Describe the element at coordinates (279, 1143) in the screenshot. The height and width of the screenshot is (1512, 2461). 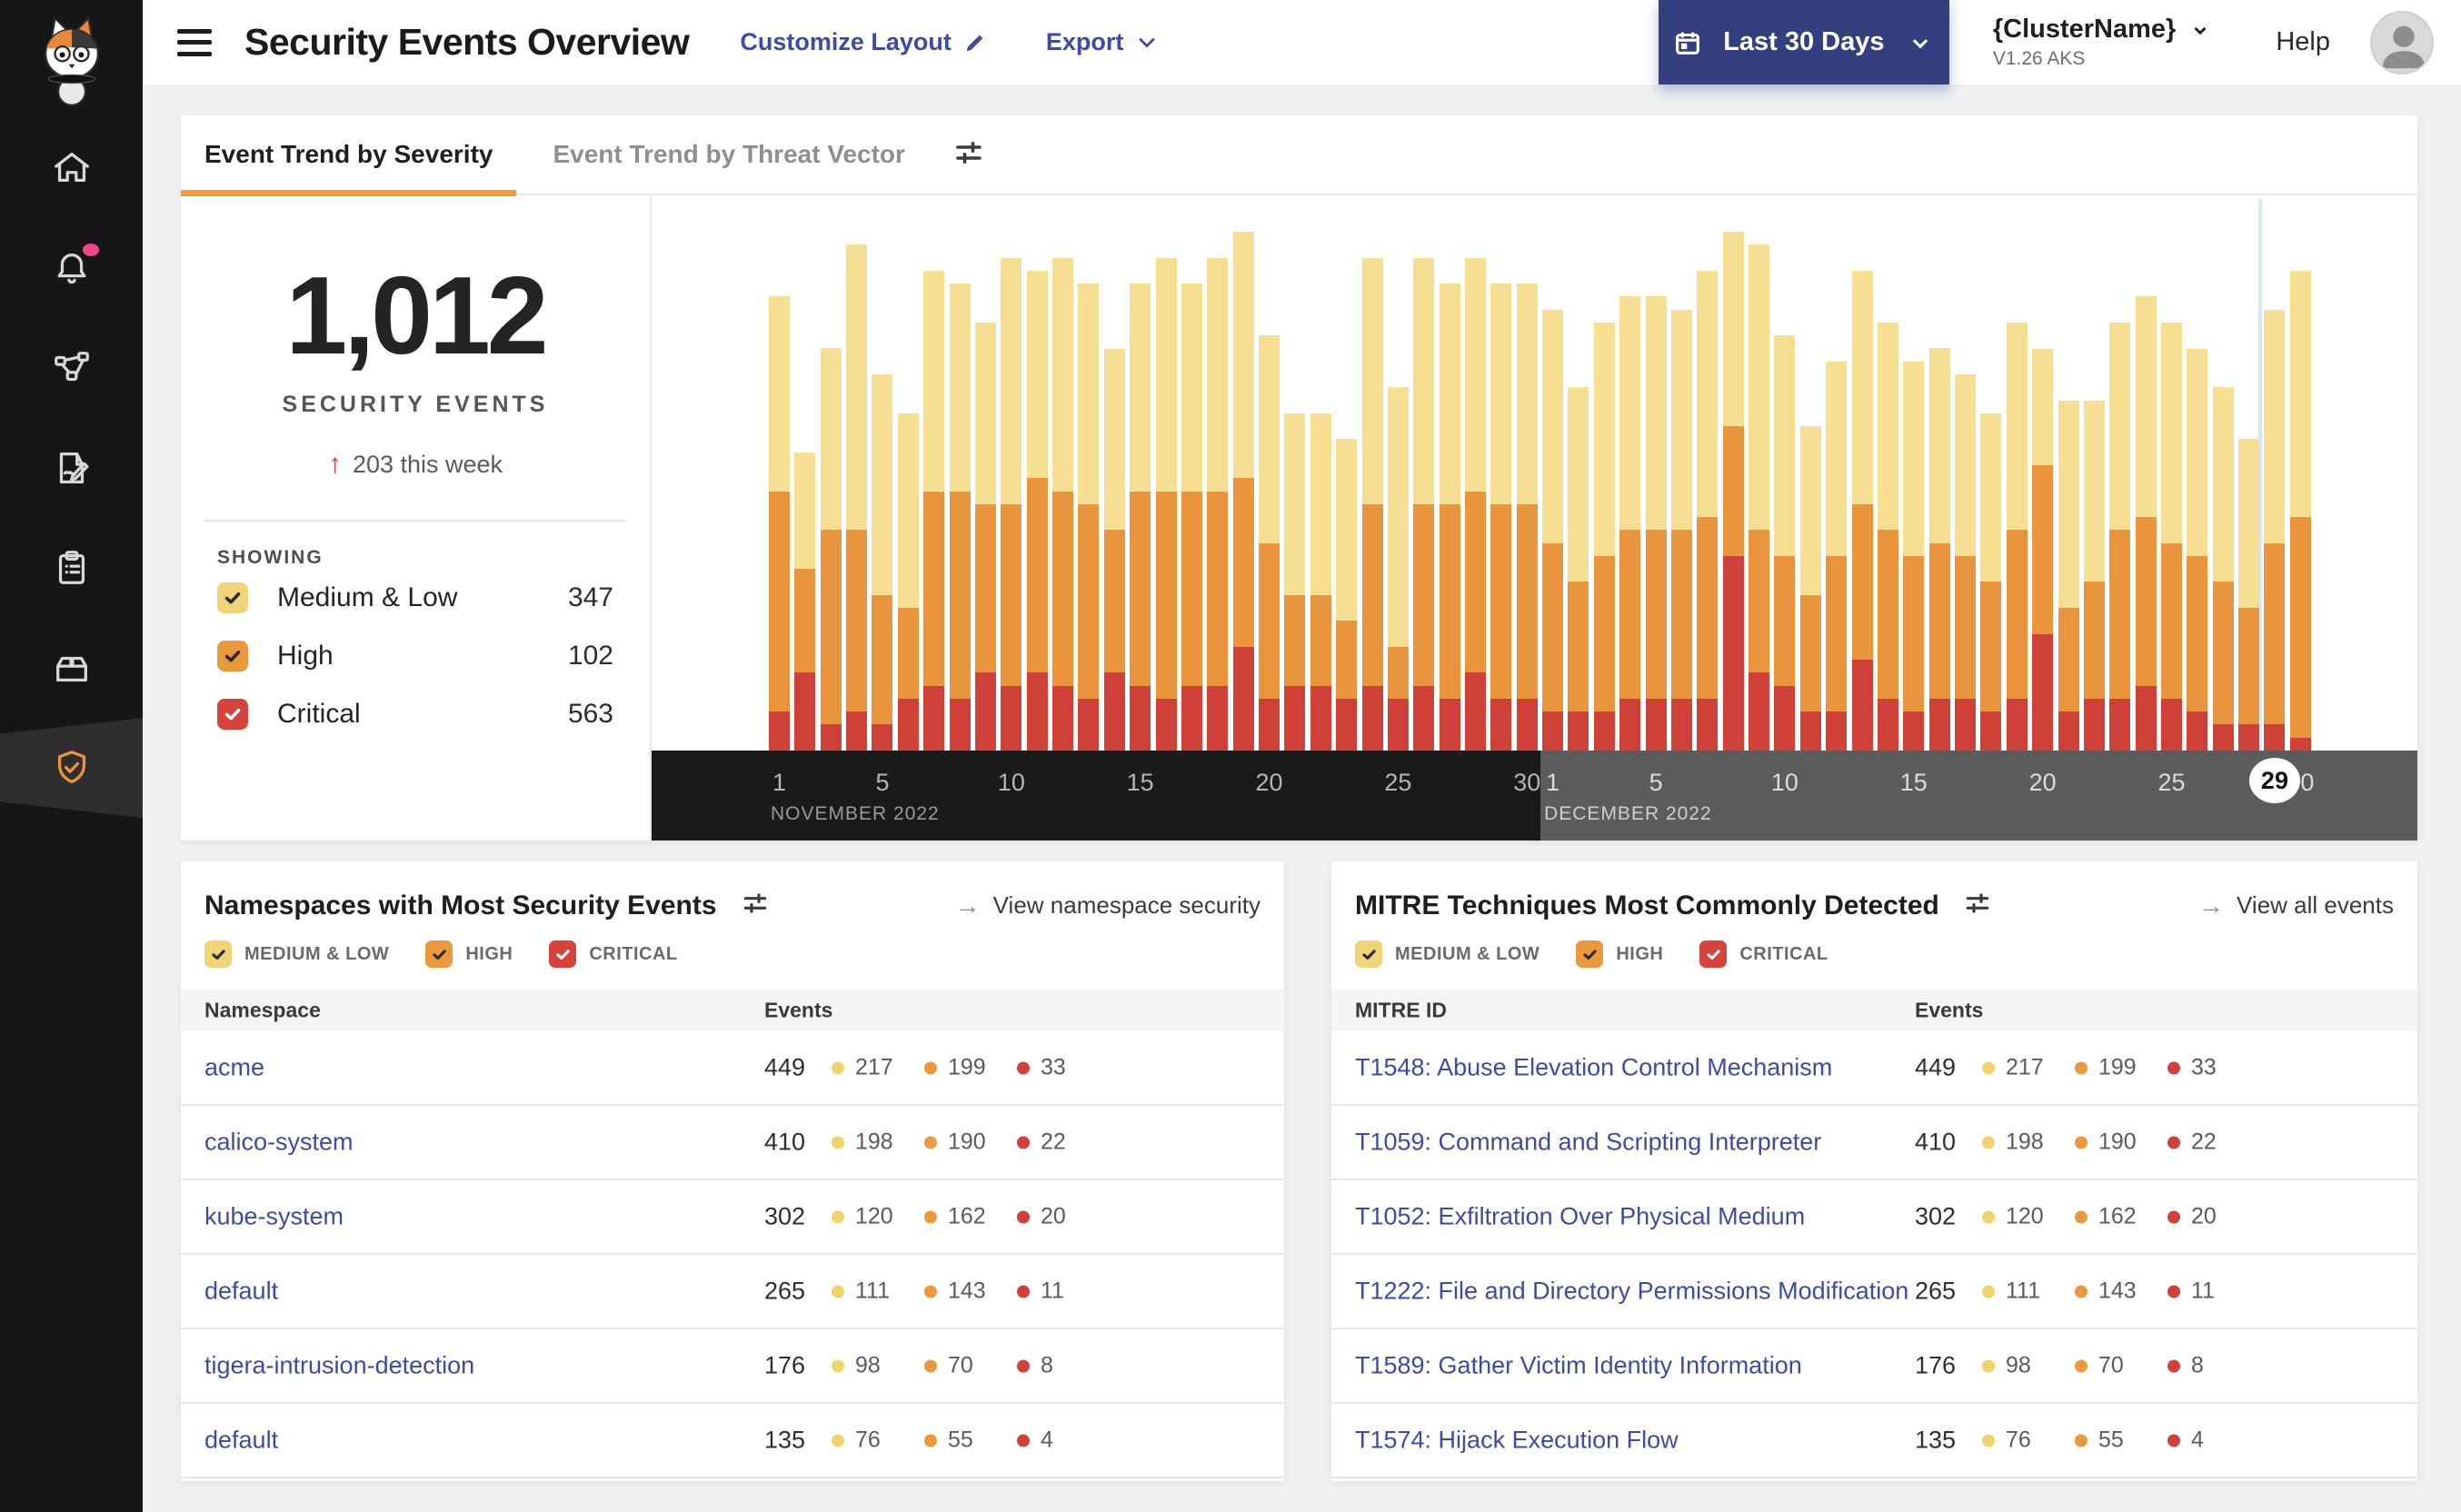
I see `namespace-link: calico-system` at that location.